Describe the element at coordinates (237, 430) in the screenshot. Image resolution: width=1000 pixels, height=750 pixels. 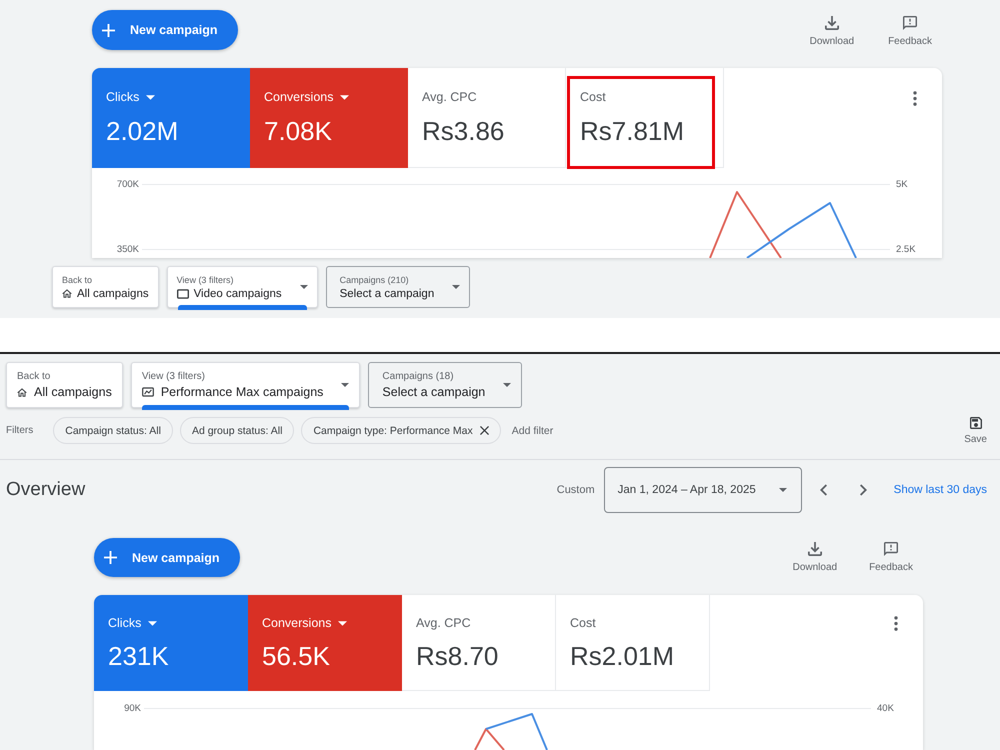
I see `filter-chip: Ad group status: All` at that location.